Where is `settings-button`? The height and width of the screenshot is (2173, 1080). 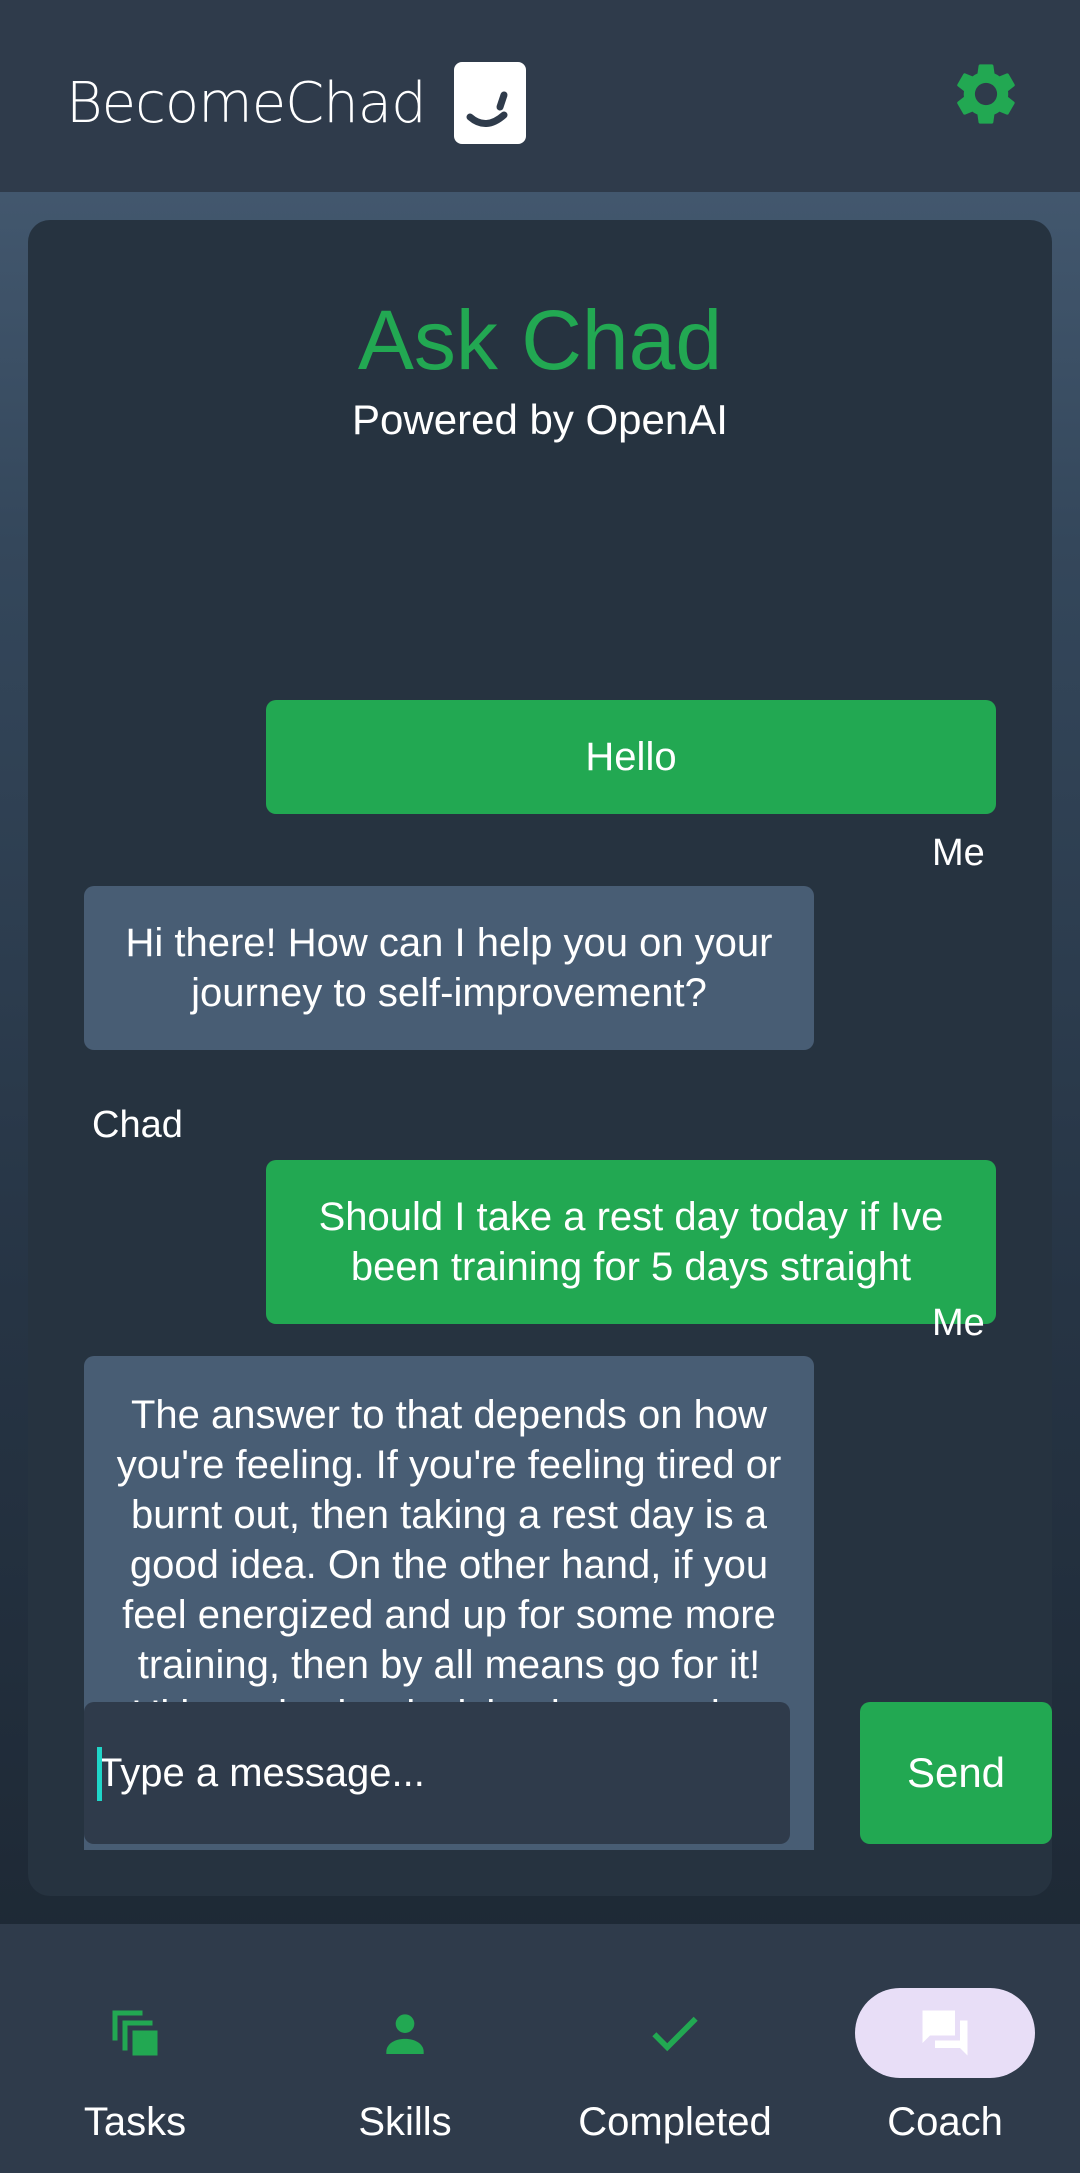
settings-button is located at coordinates (986, 94).